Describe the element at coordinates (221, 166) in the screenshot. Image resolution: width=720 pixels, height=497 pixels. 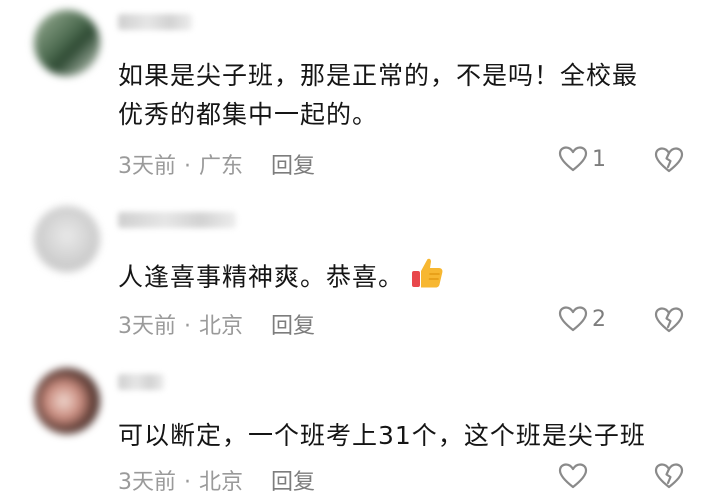
I see `comment-location: 广东` at that location.